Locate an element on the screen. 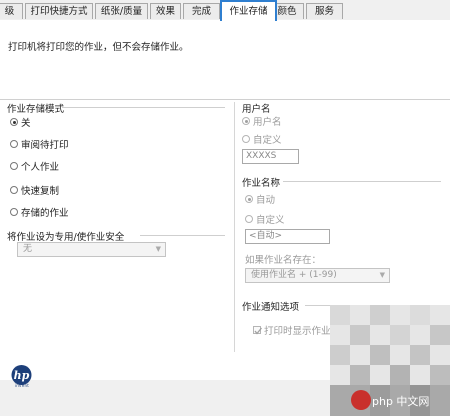 The image size is (450, 416). job-name-exists-select: 使用作业名 + (1-99) ▼ is located at coordinates (317, 275).